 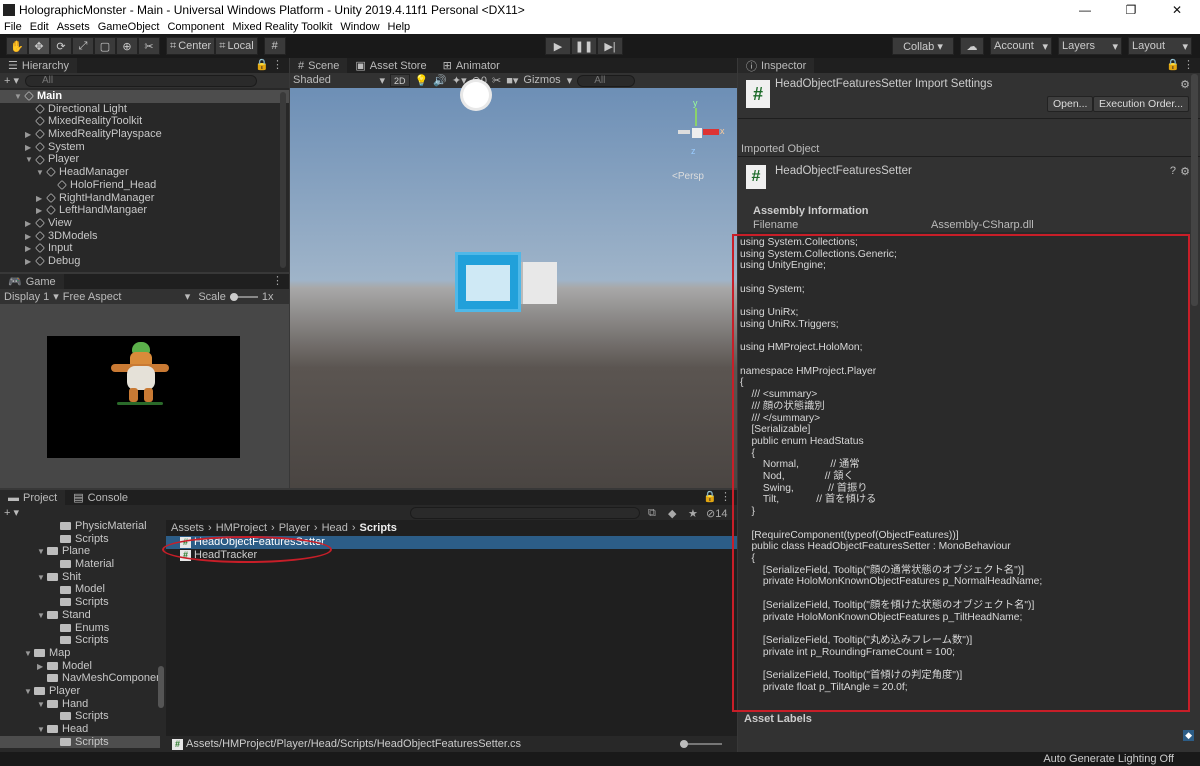 What do you see at coordinates (80, 526) in the screenshot?
I see `project-folder-item: PhysicMaterial` at bounding box center [80, 526].